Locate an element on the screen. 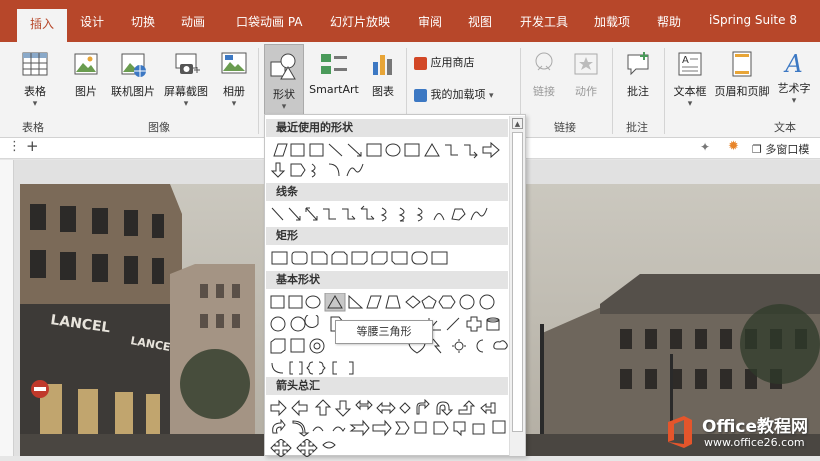 The height and width of the screenshot is (461, 820). online-picture-button: 联机图片 is located at coordinates (133, 74).